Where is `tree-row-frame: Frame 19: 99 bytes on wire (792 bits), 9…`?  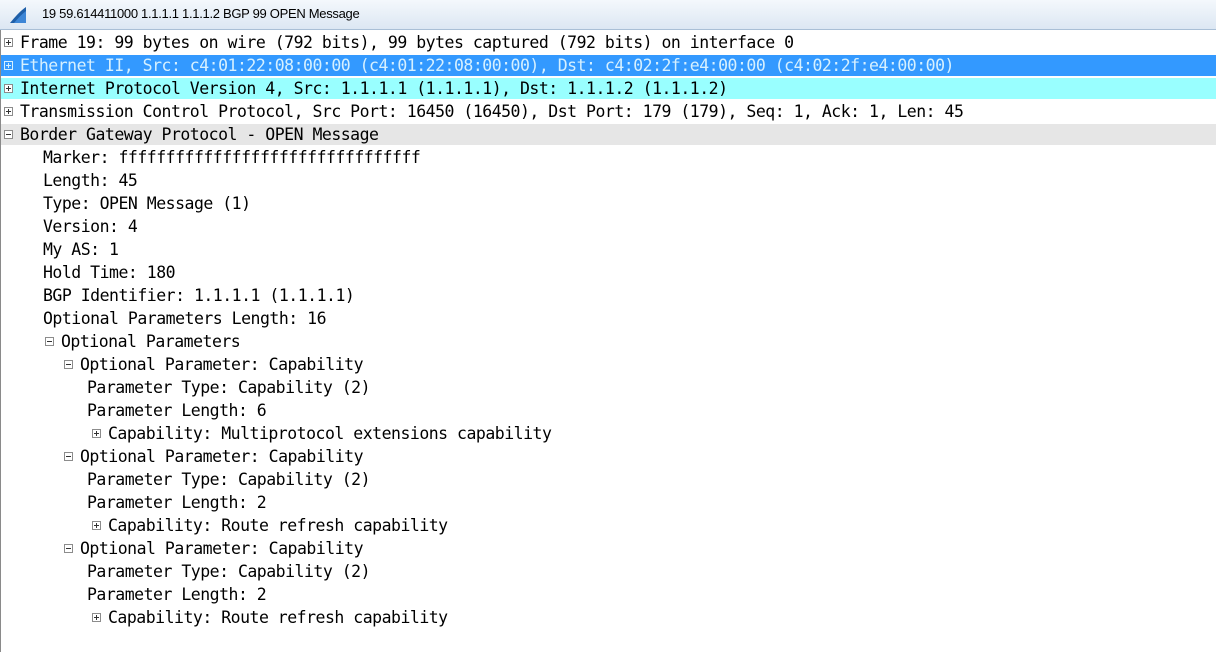 tree-row-frame: Frame 19: 99 bytes on wire (792 bits), 9… is located at coordinates (608, 42).